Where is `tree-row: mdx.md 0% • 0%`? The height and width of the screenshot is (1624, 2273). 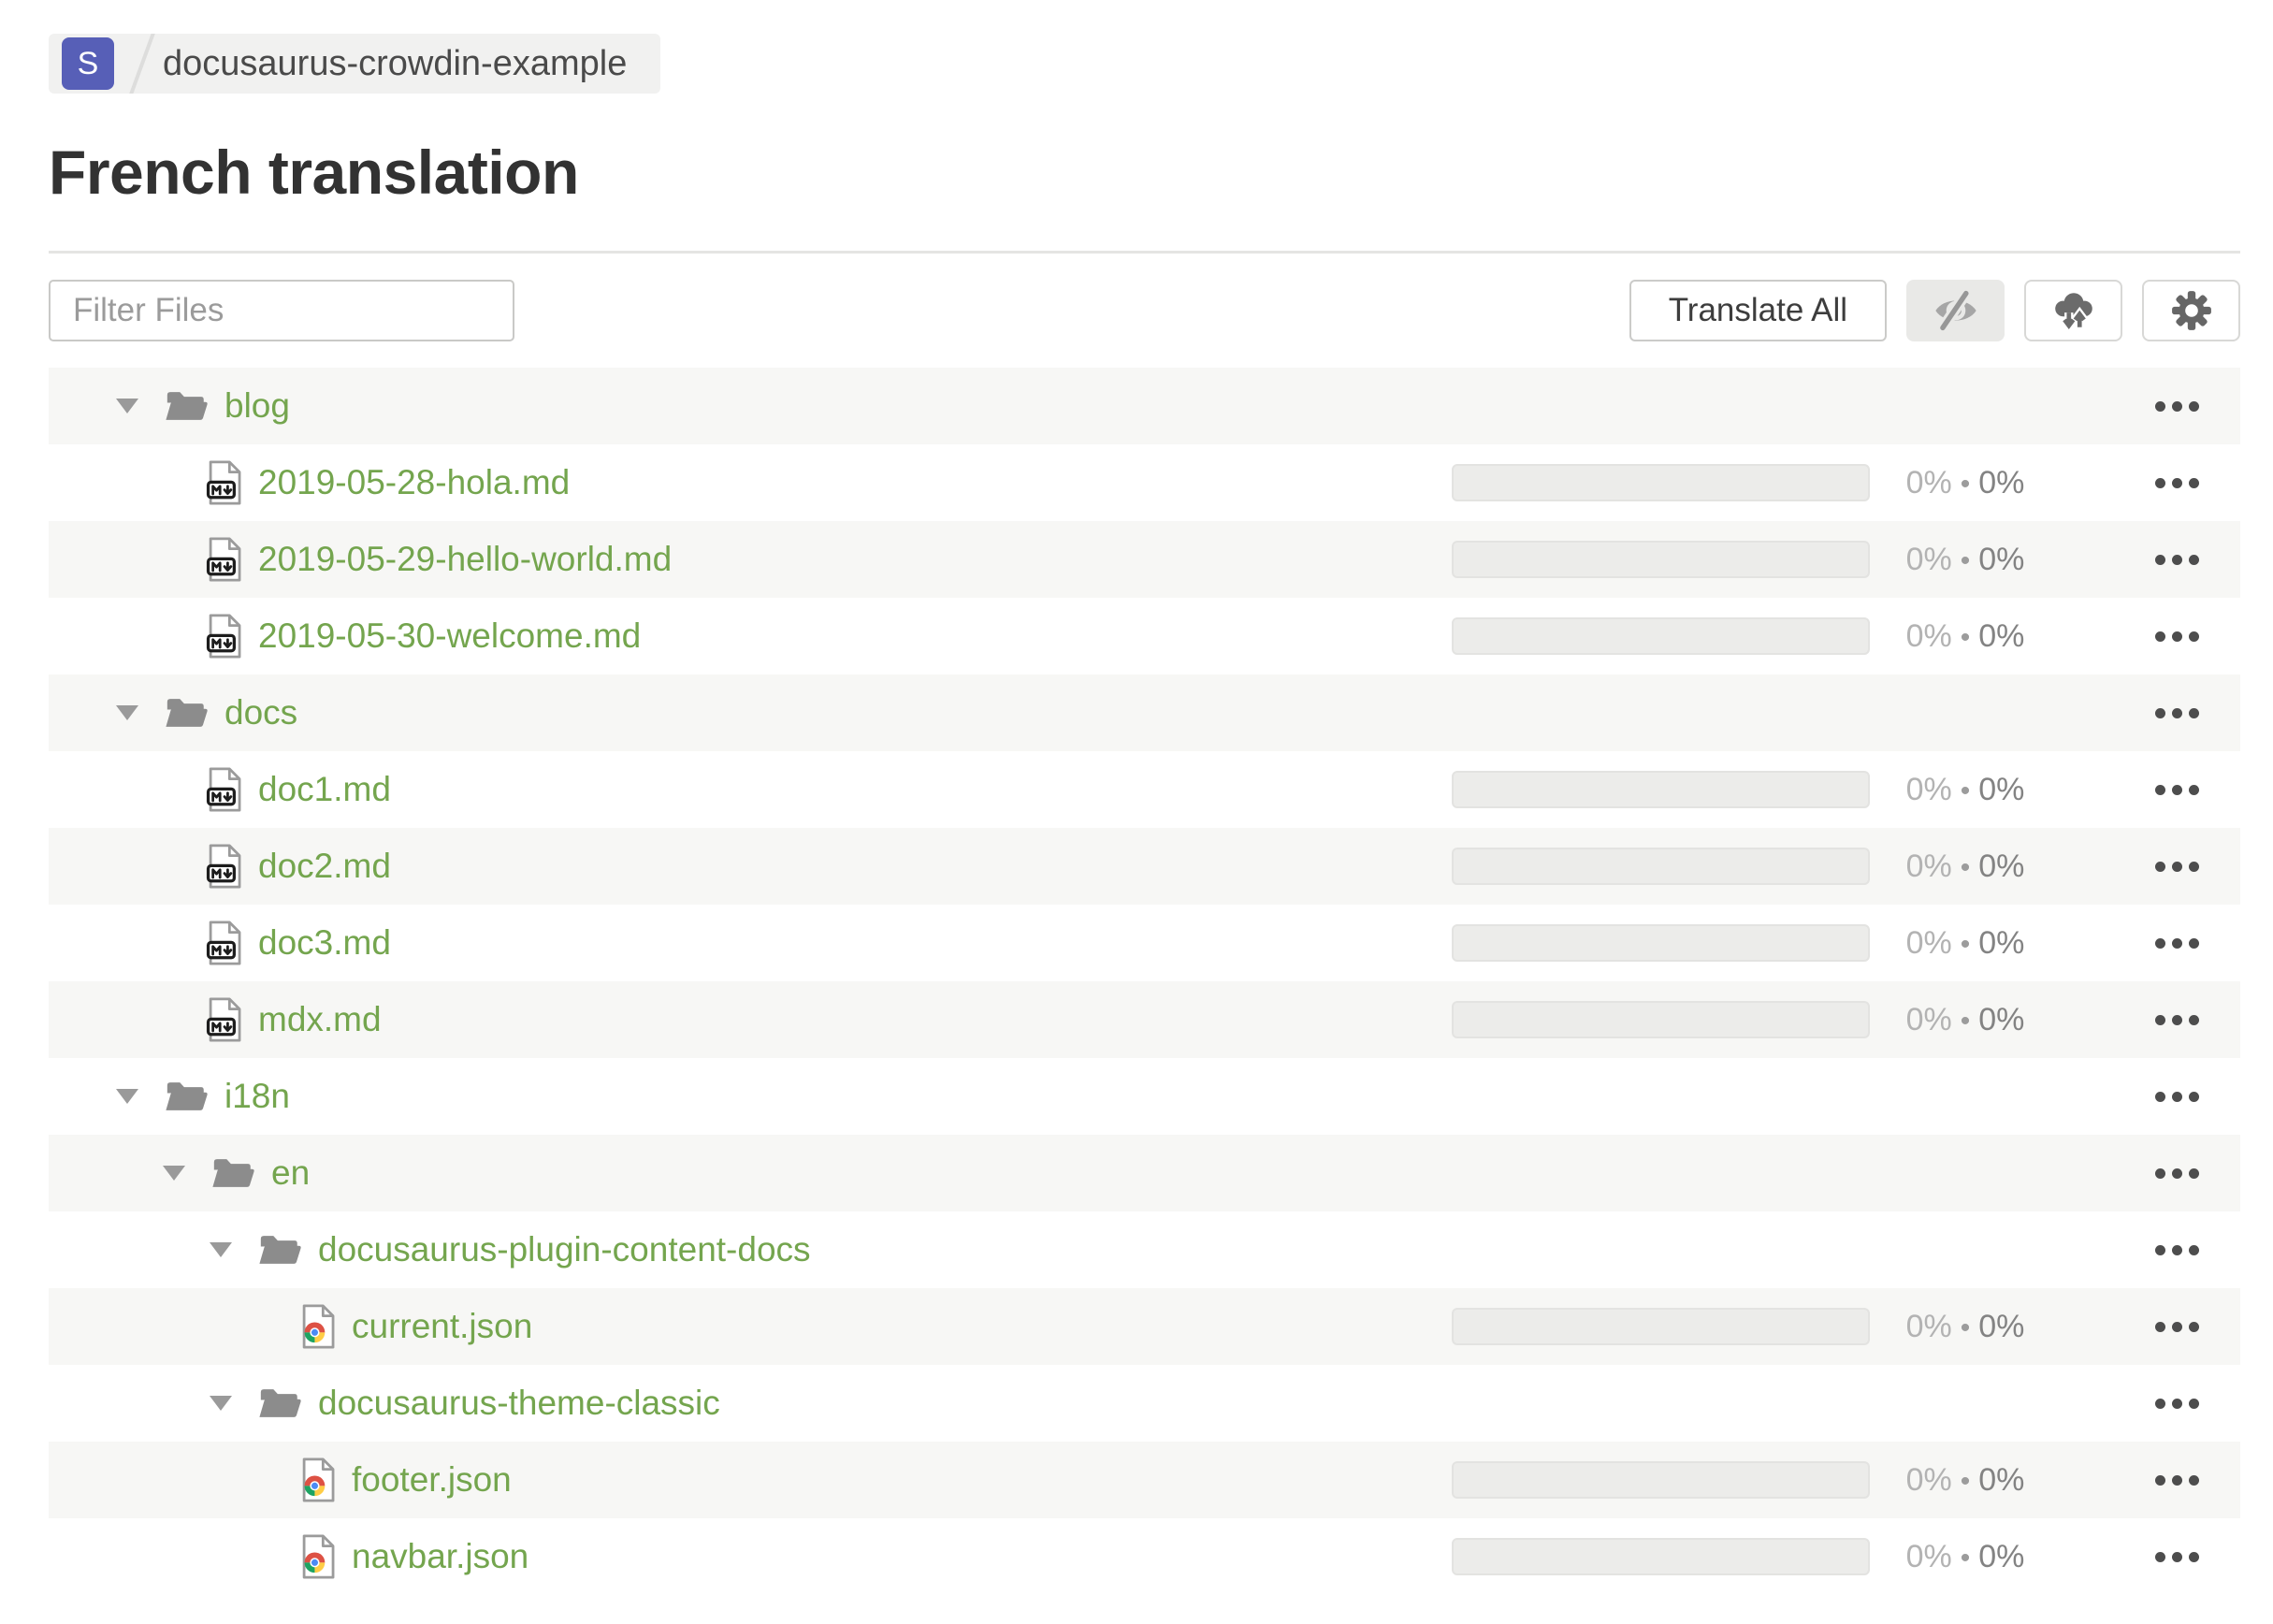
tree-row: mdx.md 0% • 0% is located at coordinates (1144, 1019).